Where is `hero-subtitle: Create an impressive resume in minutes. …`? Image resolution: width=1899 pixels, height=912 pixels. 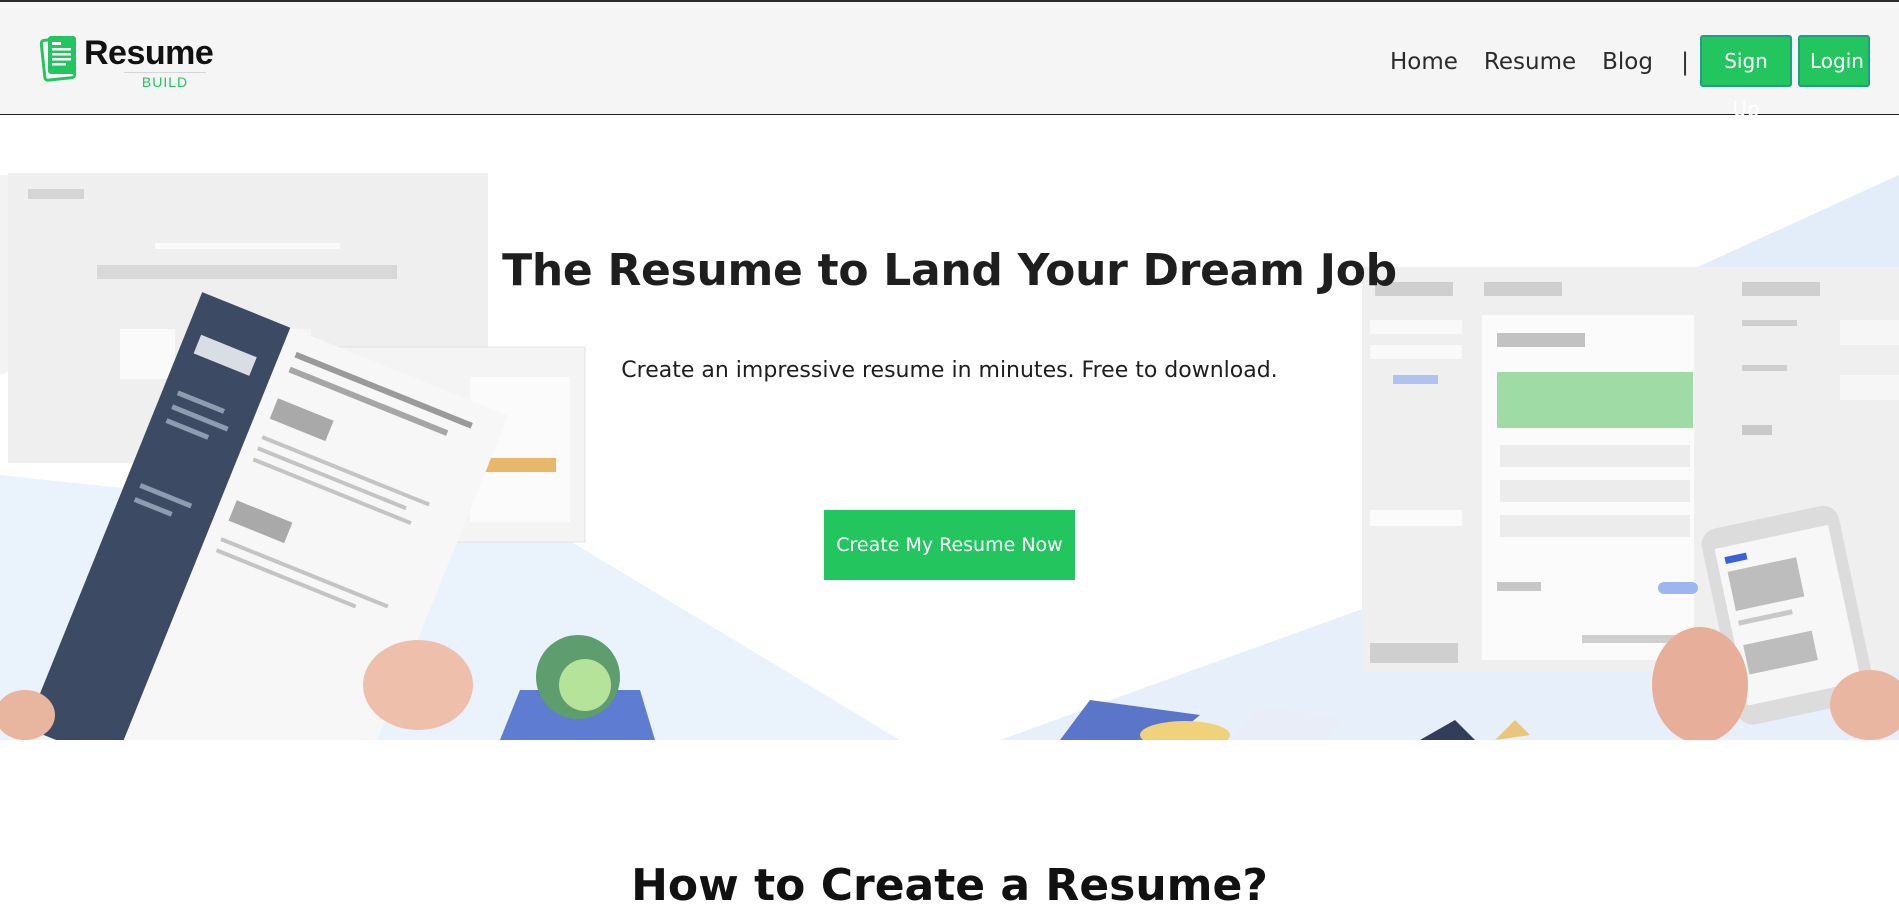
hero-subtitle: Create an impressive resume in minutes. … is located at coordinates (949, 370).